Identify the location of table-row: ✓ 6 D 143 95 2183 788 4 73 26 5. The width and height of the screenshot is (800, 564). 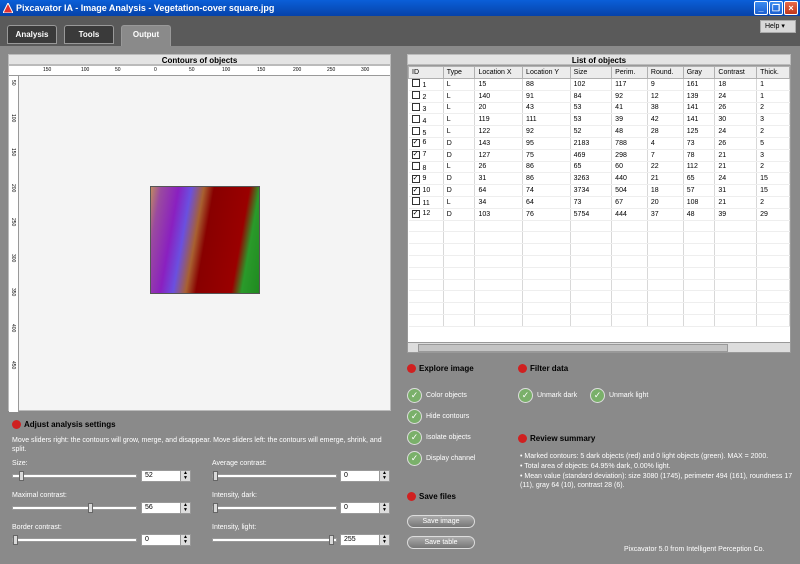
(599, 143).